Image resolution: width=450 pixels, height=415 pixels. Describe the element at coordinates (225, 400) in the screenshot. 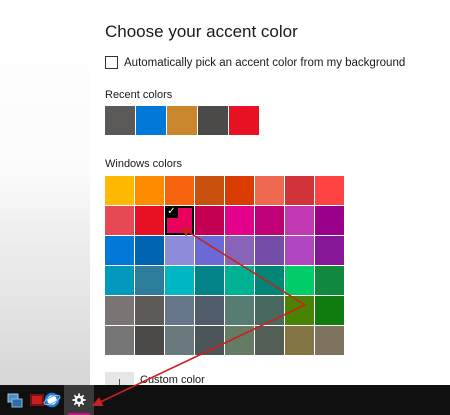

I see `taskbar` at that location.